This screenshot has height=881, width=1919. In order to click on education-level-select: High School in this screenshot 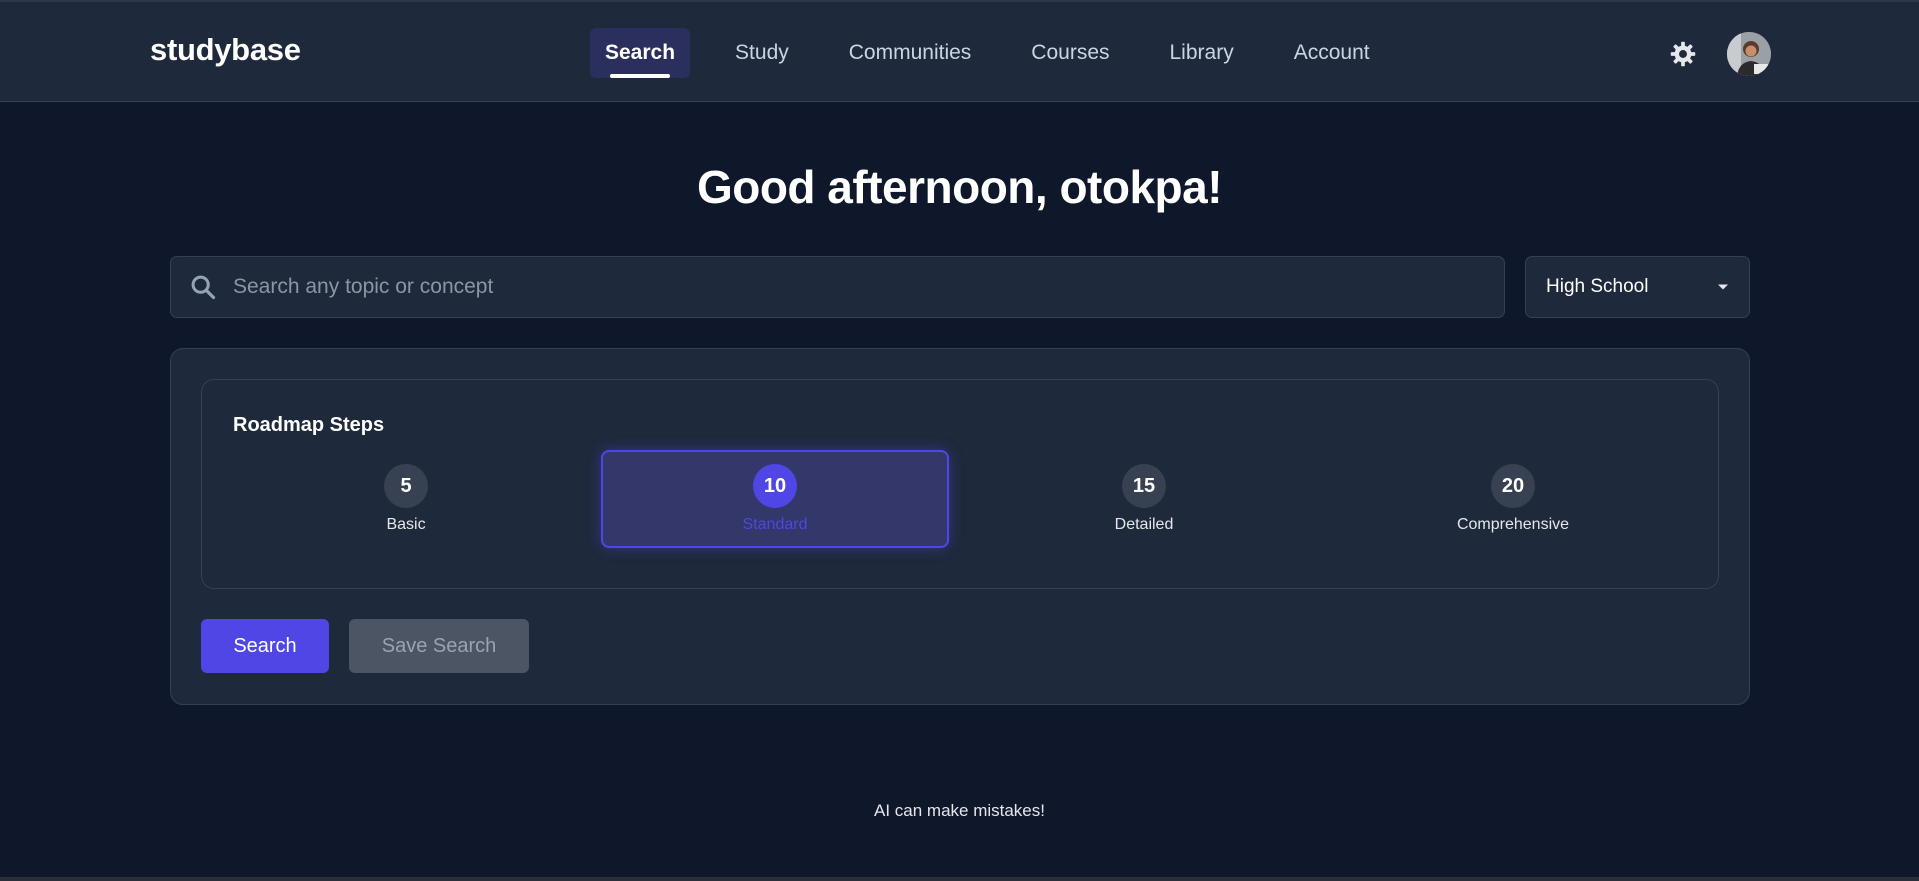, I will do `click(1637, 287)`.